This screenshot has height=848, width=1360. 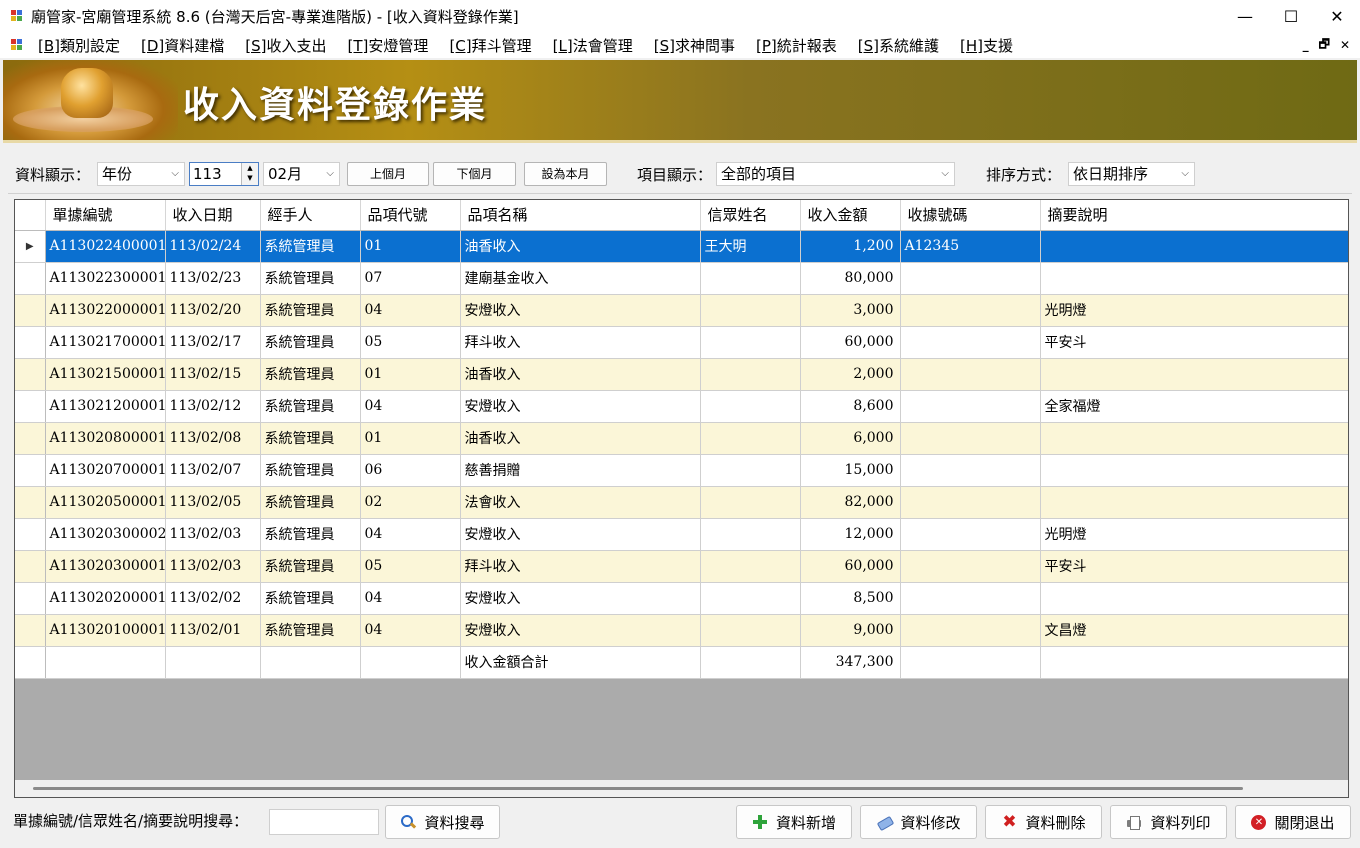 What do you see at coordinates (681, 502) in the screenshot?
I see `table-row: A113020500001 113/02/05 系統管理員 02 法會收入 82,000` at bounding box center [681, 502].